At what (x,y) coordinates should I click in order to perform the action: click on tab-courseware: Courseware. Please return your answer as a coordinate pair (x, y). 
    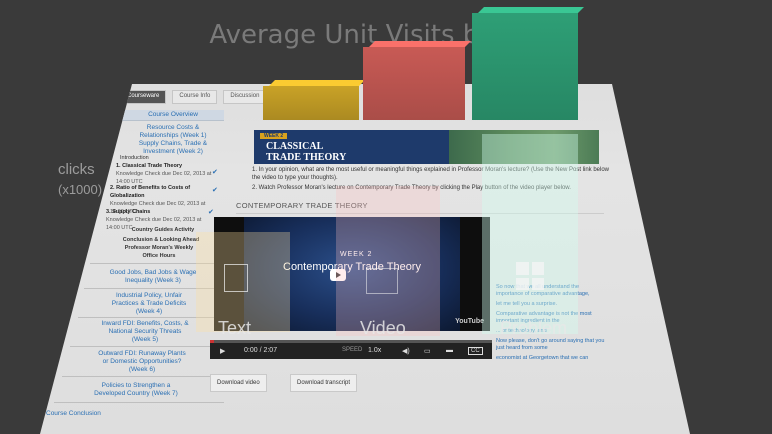
    Looking at the image, I should click on (143, 97).